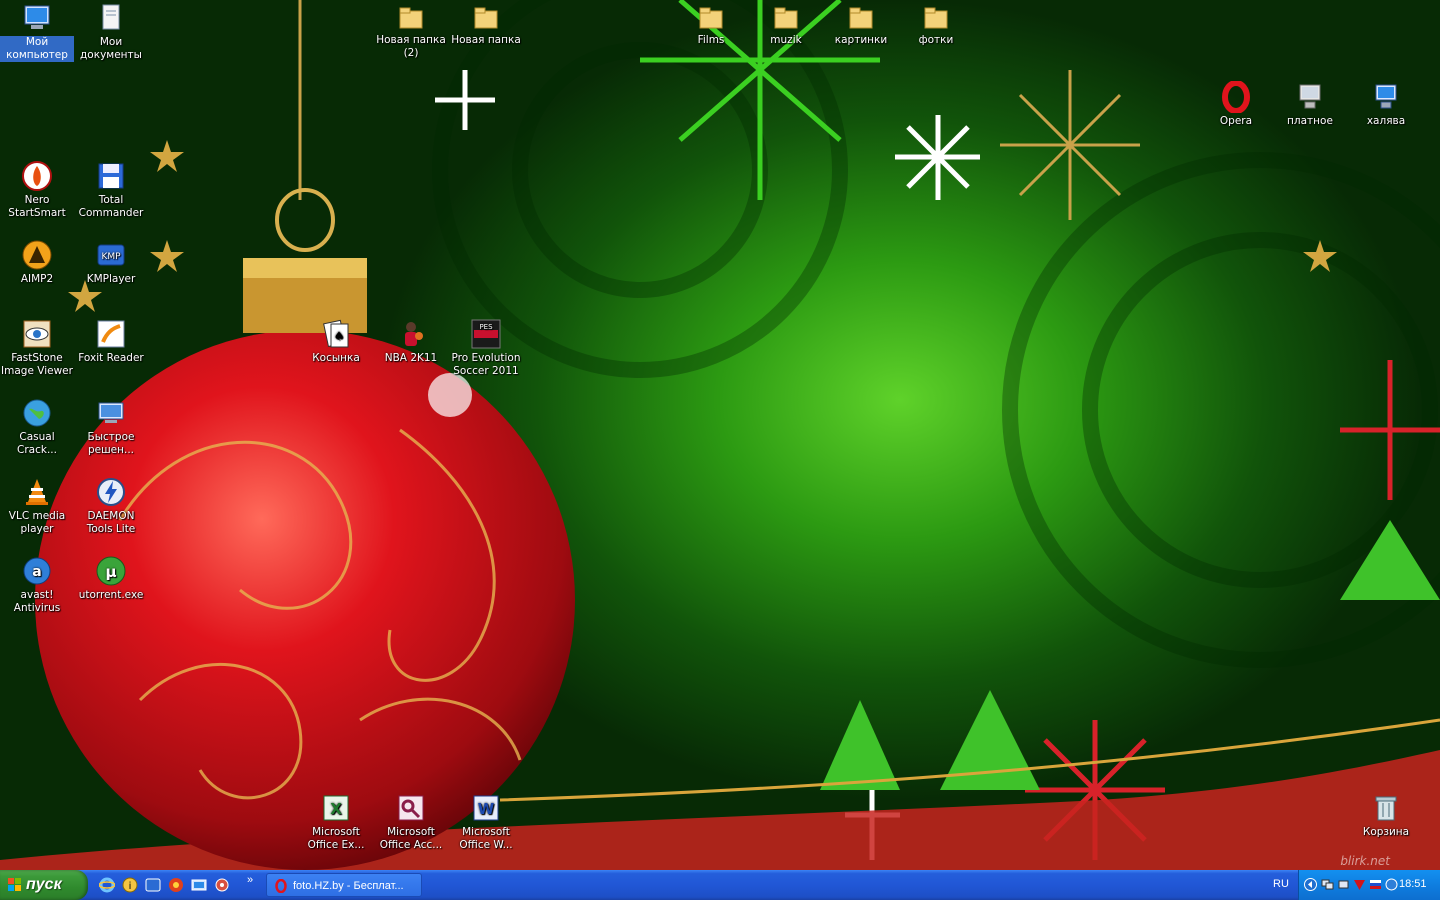 This screenshot has height=900, width=1440. I want to click on icon-label: платное, so click(1310, 121).